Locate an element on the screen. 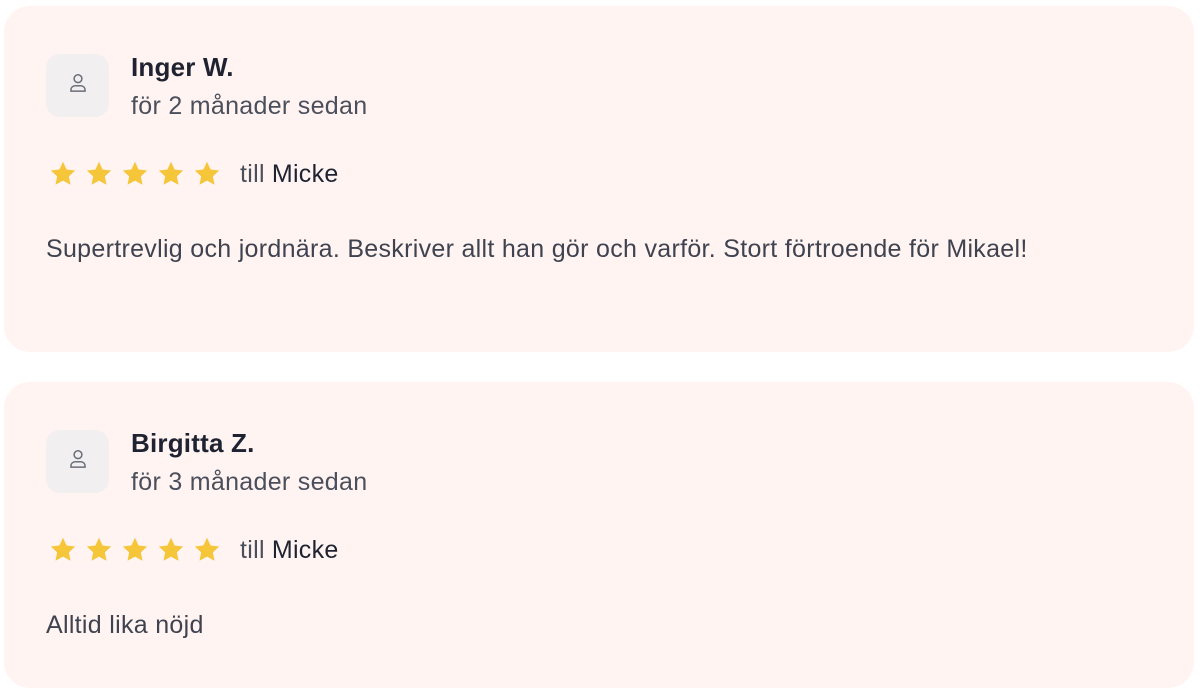  author-name: Inger W. is located at coordinates (182, 67).